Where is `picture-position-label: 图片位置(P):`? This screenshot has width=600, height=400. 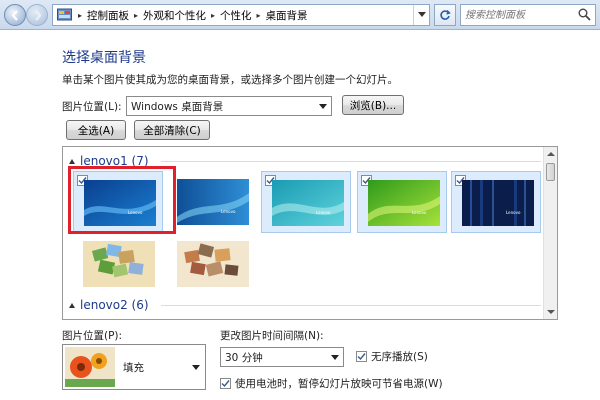 picture-position-label: 图片位置(P): is located at coordinates (92, 336).